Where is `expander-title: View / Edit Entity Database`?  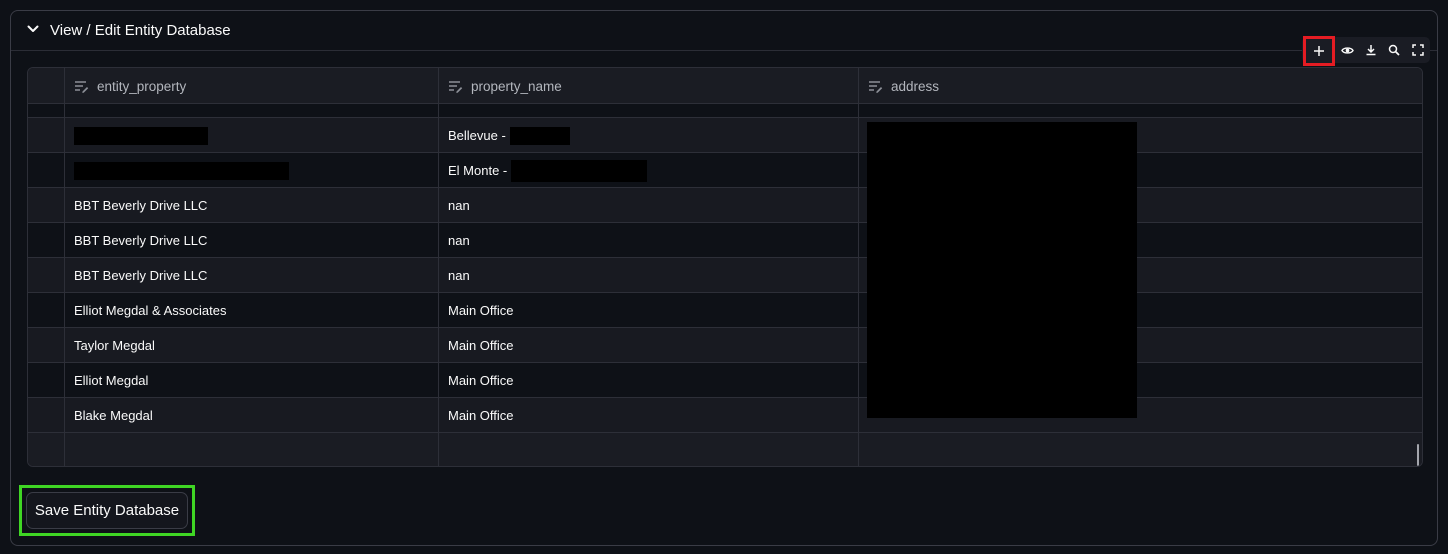
expander-title: View / Edit Entity Database is located at coordinates (140, 30).